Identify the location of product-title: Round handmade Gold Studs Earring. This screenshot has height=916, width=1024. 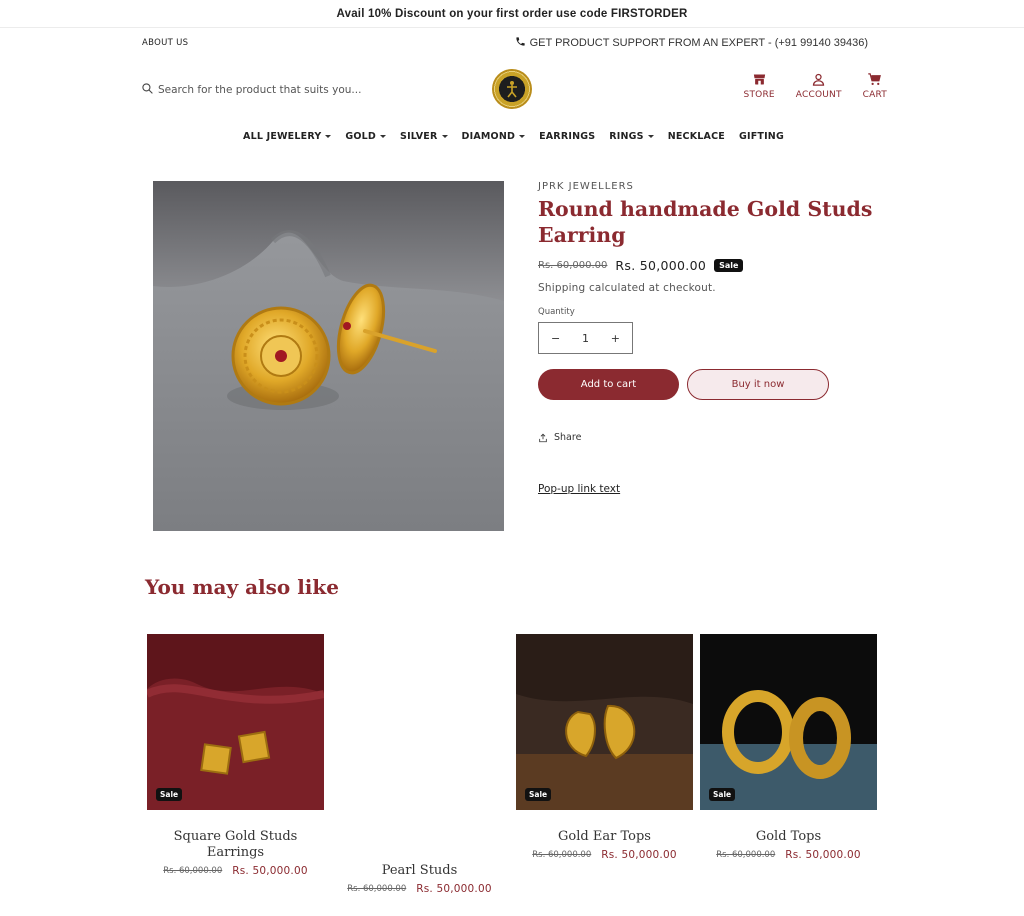
(705, 222).